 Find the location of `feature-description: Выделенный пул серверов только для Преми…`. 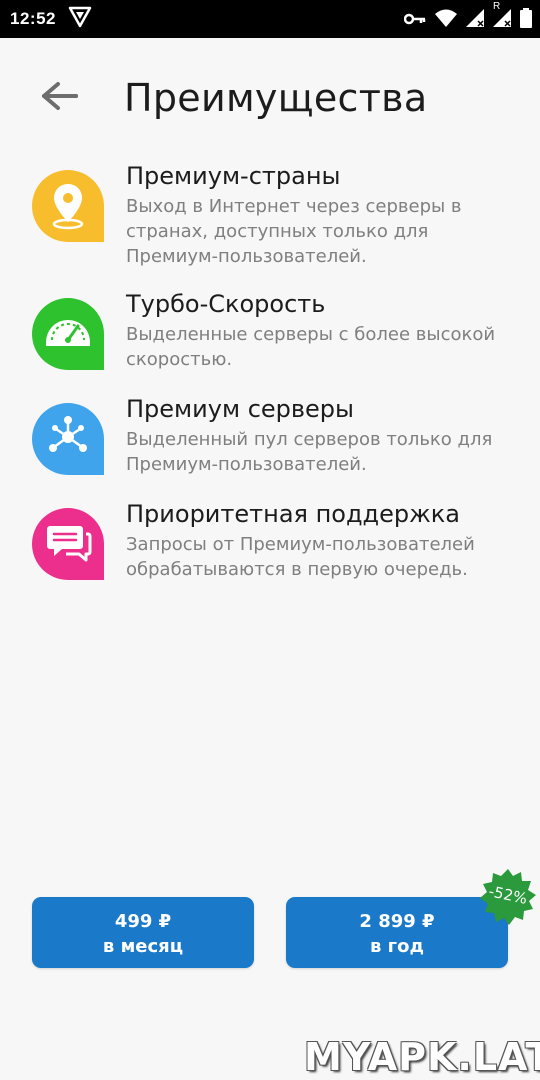

feature-description: Выделенный пул серверов только для Преми… is located at coordinates (309, 452).